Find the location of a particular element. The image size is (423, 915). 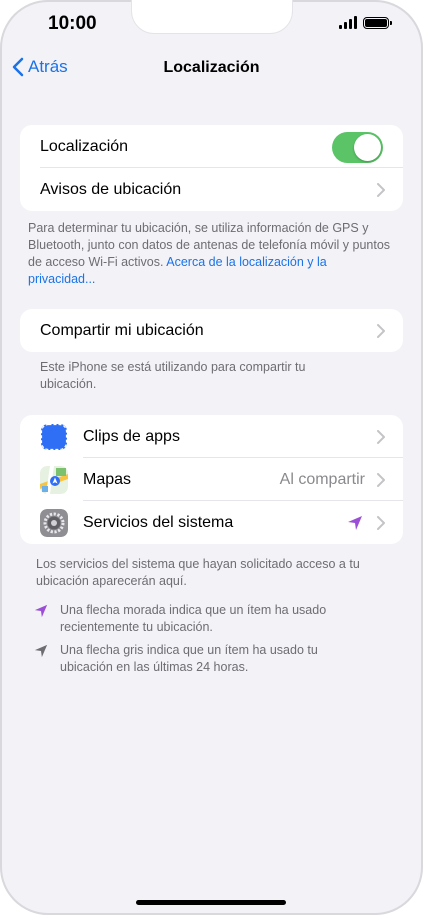

row-location-toggle: Localización is located at coordinates (211, 146).